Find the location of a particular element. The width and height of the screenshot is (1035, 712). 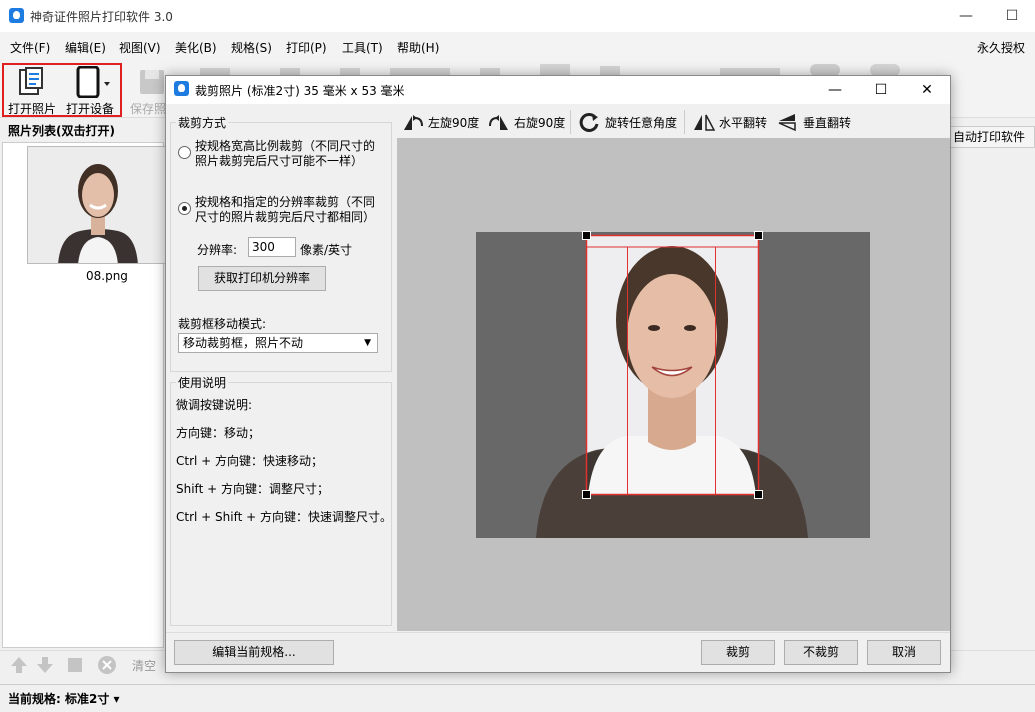

crop-handle-bottom-right is located at coordinates (758, 494).